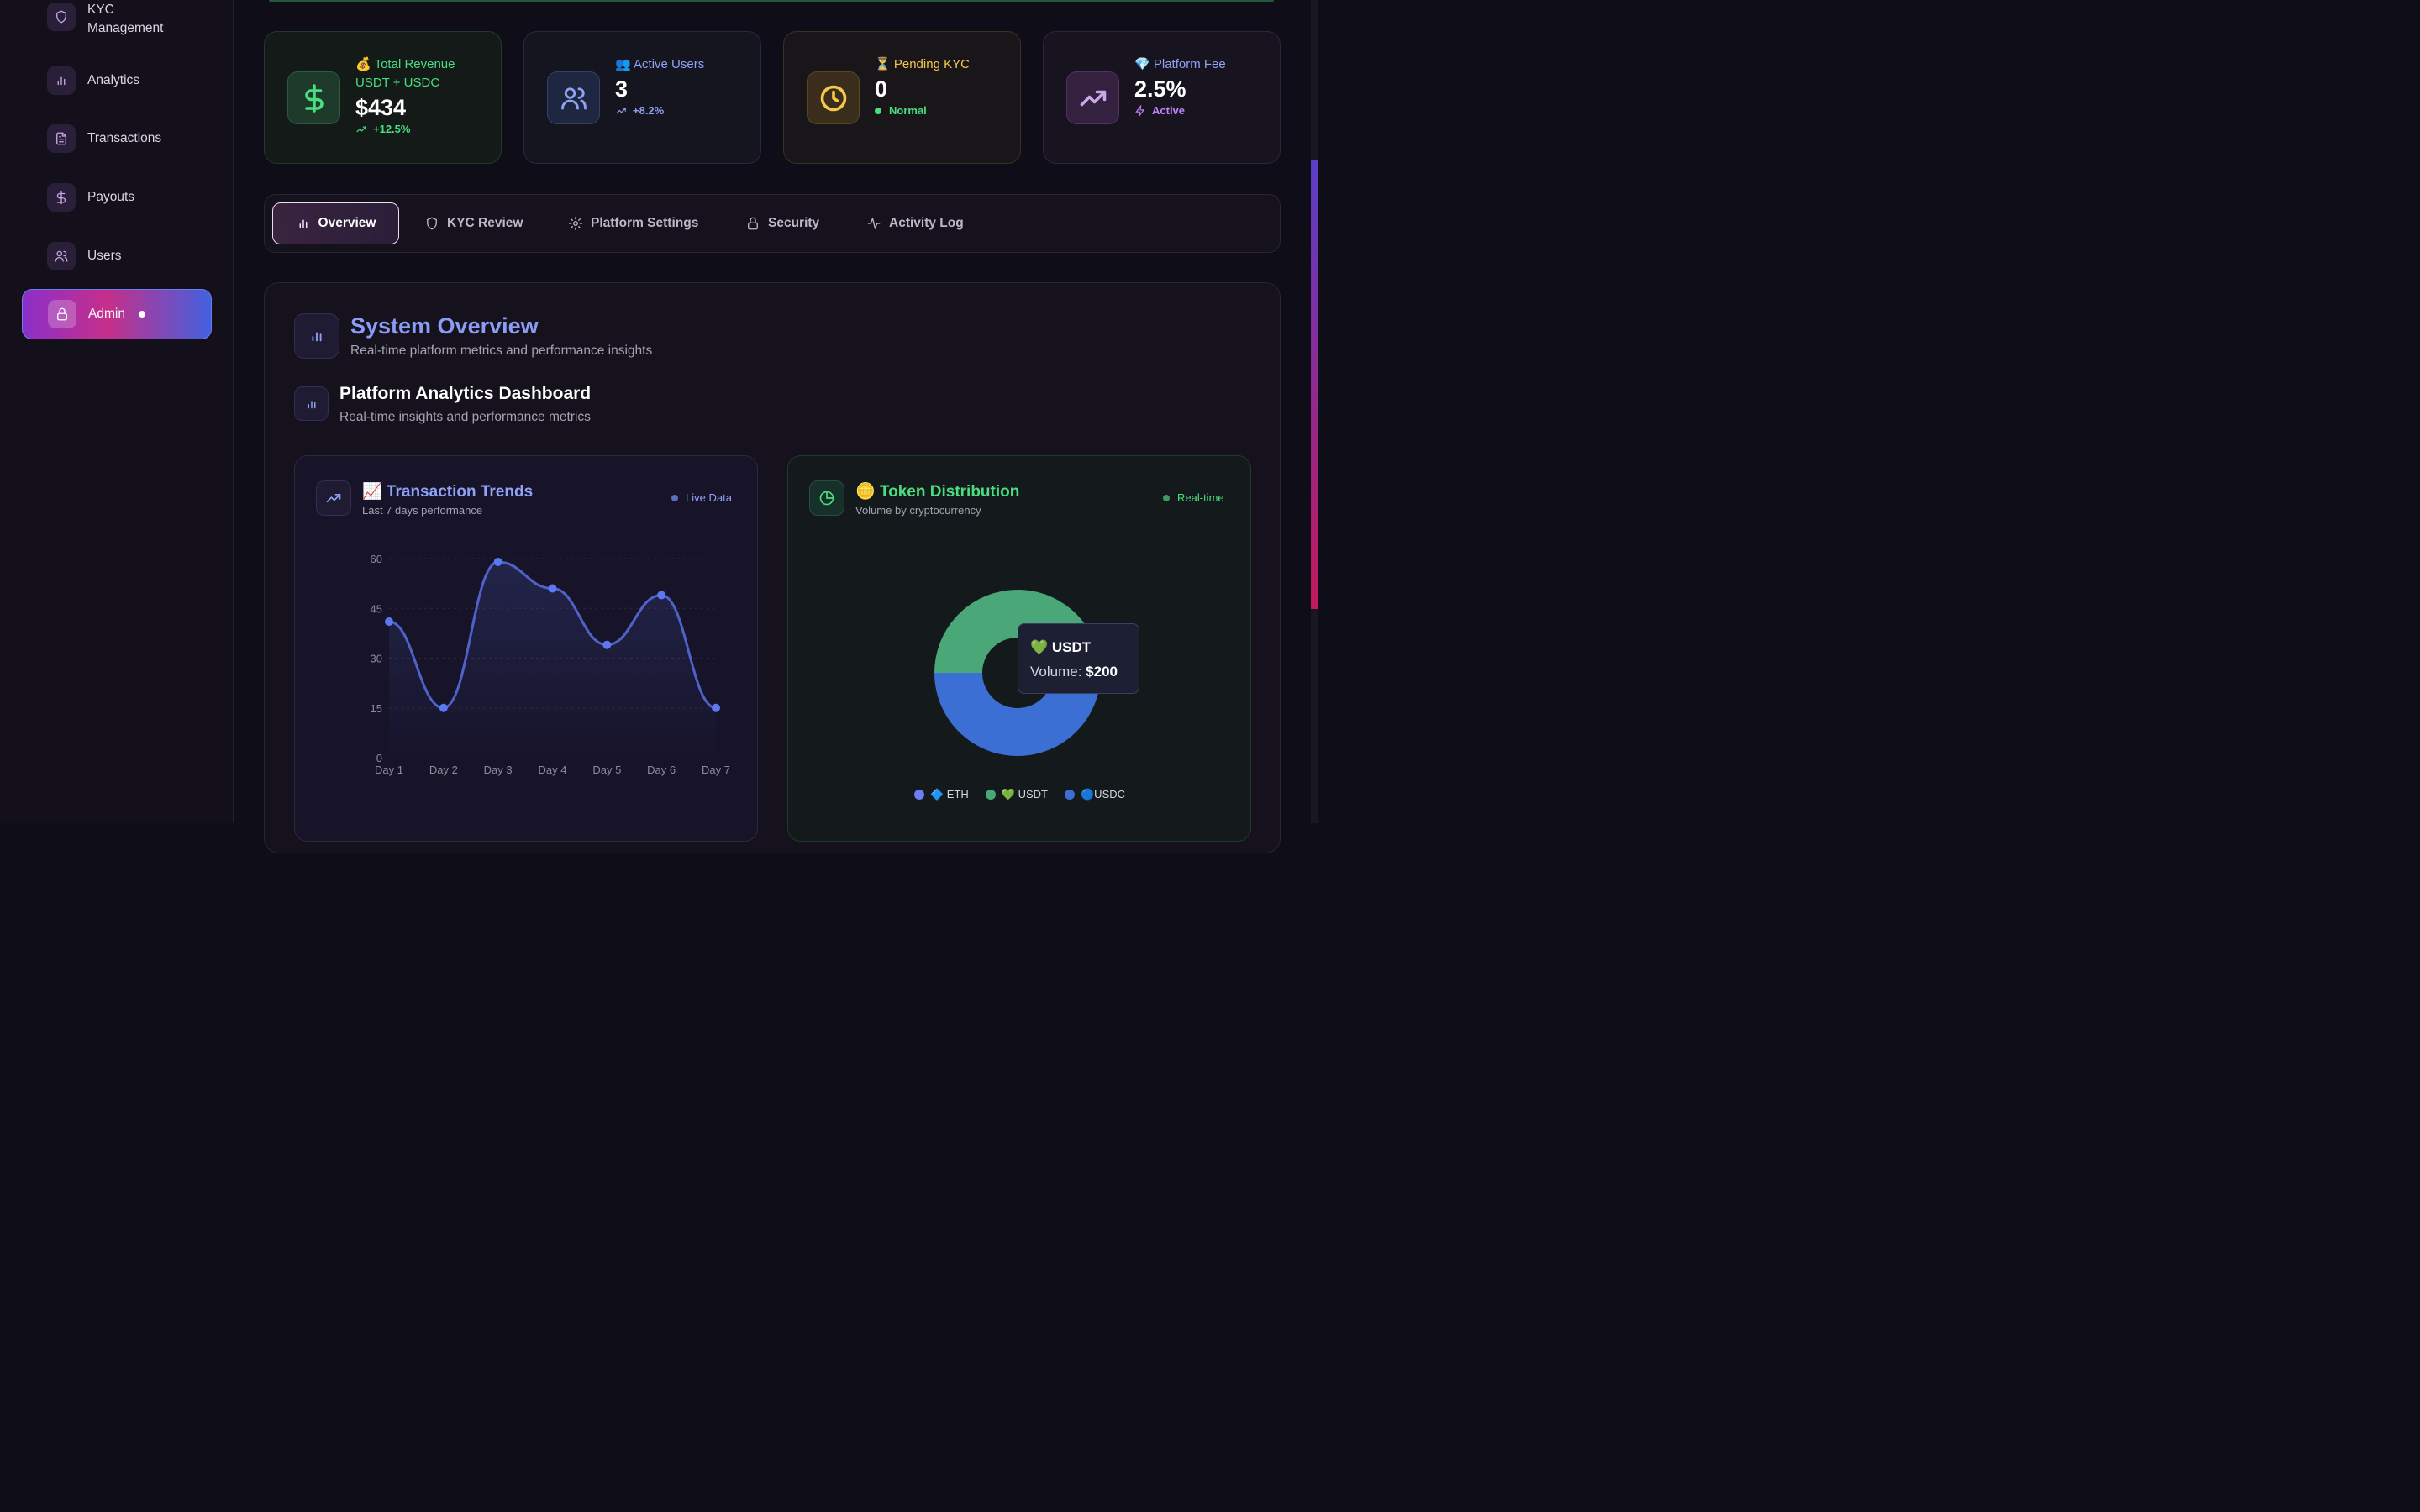  What do you see at coordinates (937, 492) in the screenshot?
I see `chart-title: 🪙 Token Distribution` at bounding box center [937, 492].